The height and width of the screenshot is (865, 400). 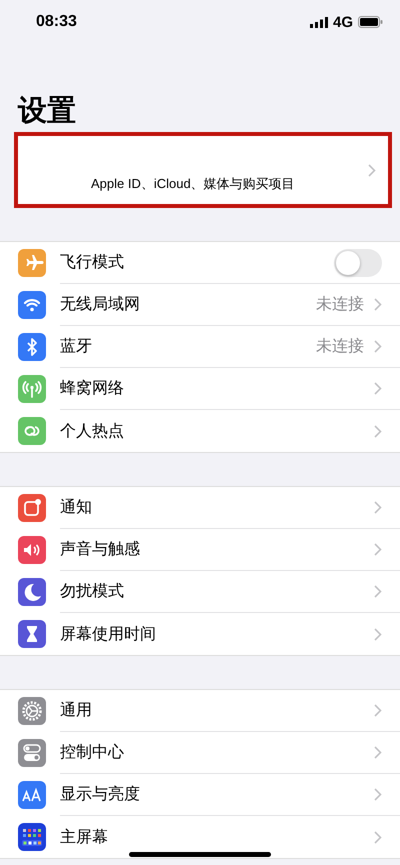 I want to click on battery-icon, so click(x=370, y=22).